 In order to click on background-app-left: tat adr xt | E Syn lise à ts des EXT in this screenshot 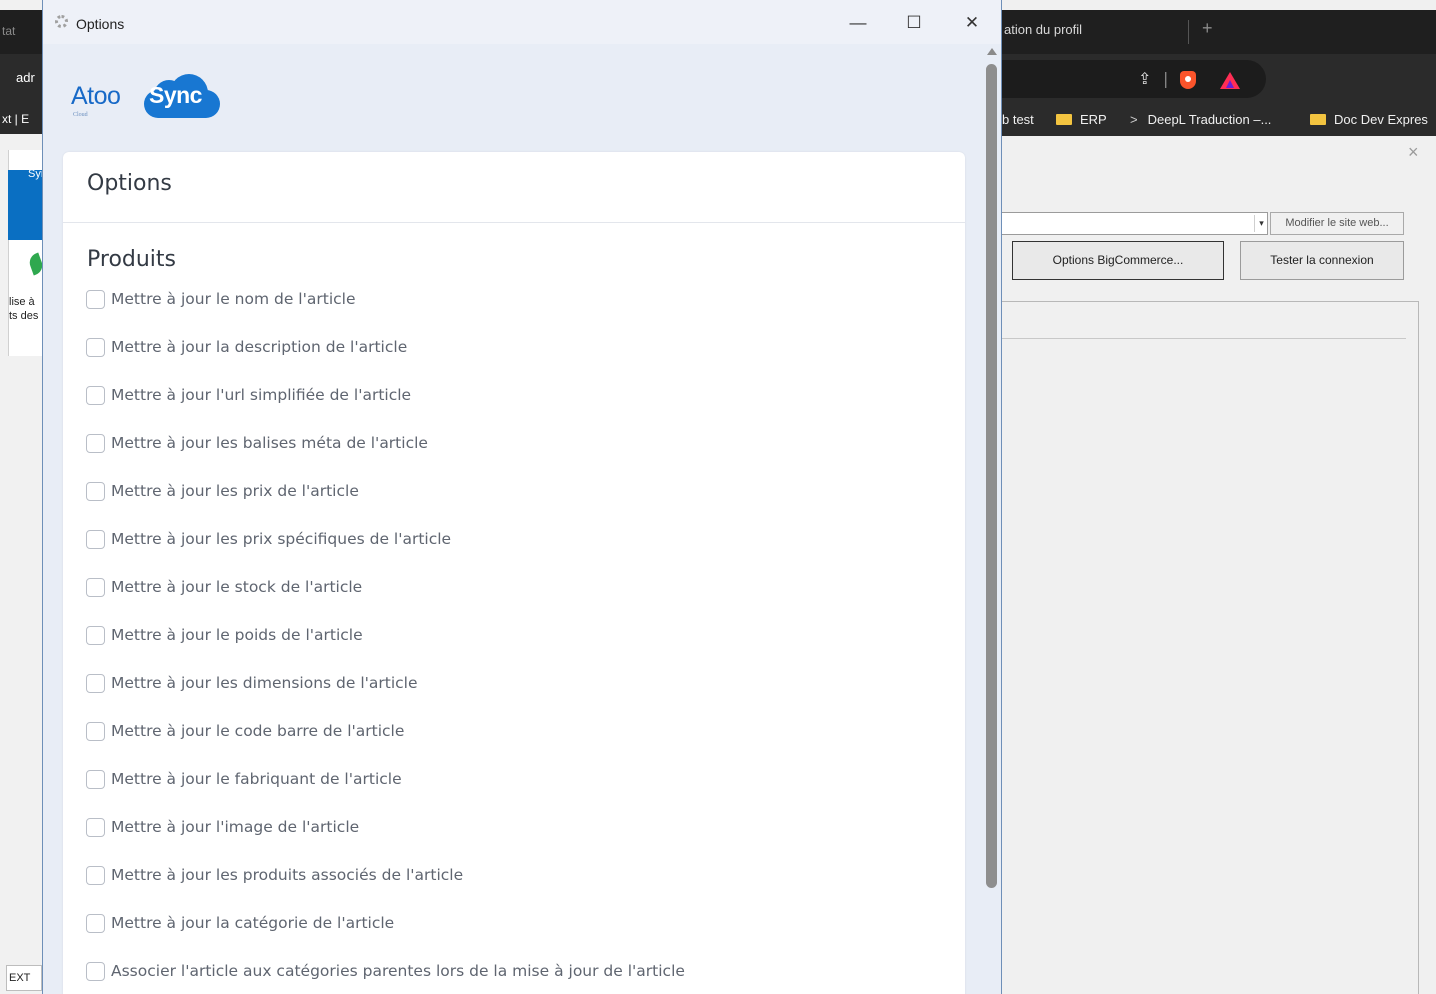, I will do `click(21, 497)`.